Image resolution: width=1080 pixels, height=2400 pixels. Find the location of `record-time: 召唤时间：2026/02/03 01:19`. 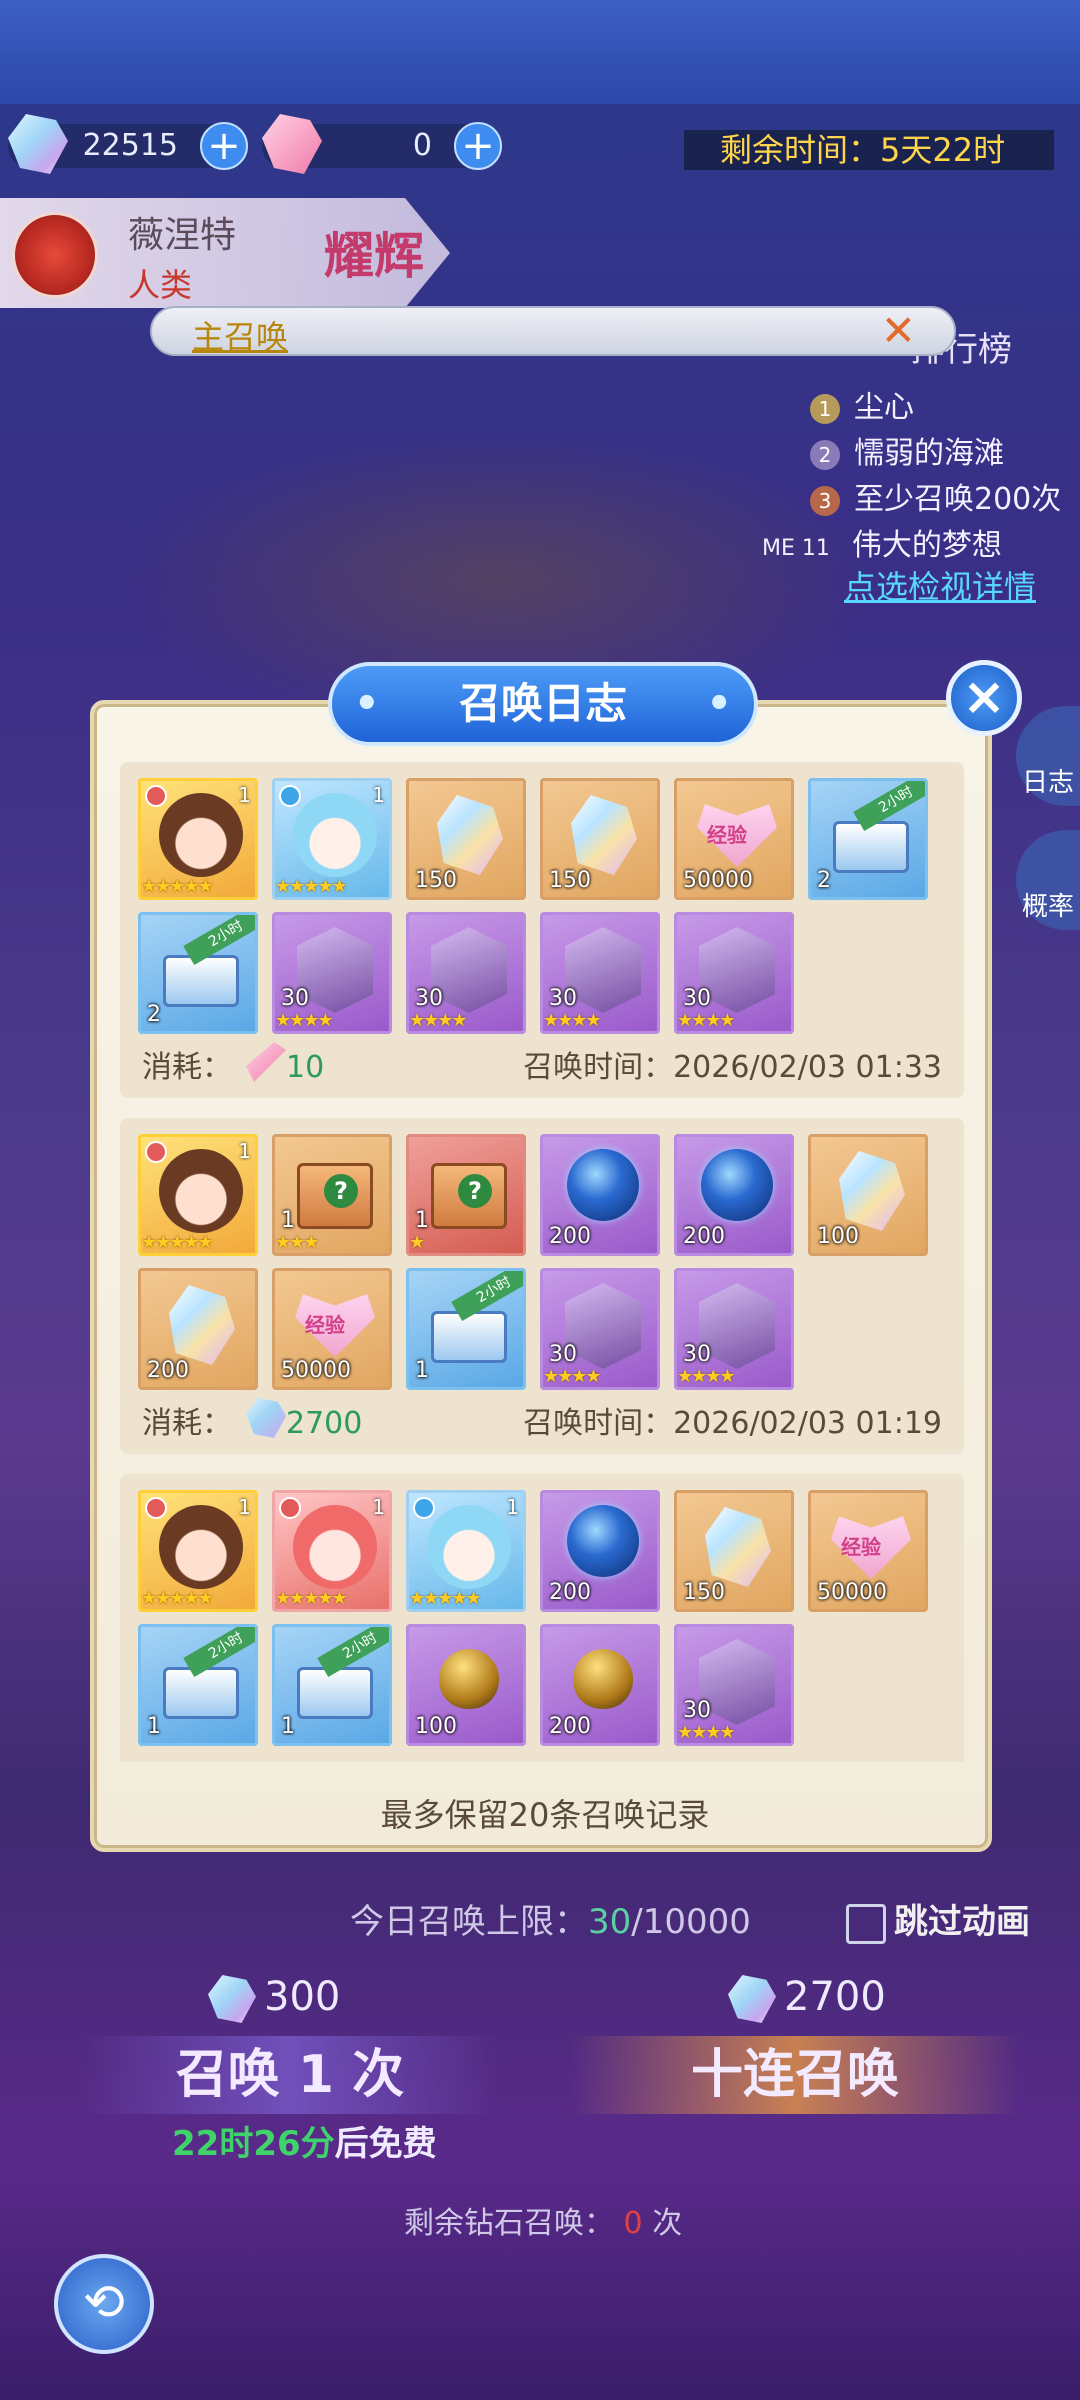

record-time: 召唤时间：2026/02/03 01:19 is located at coordinates (732, 1420).